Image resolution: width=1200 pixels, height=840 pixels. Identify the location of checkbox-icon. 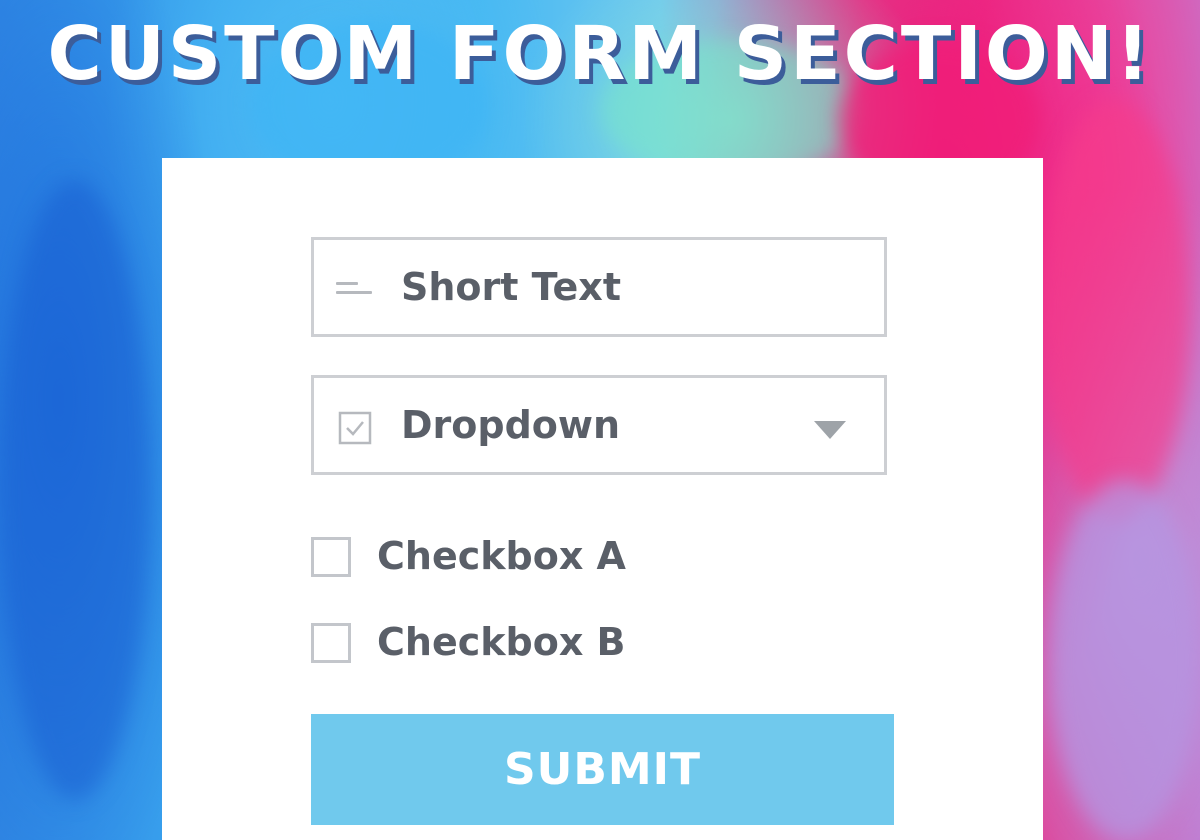
(355, 428).